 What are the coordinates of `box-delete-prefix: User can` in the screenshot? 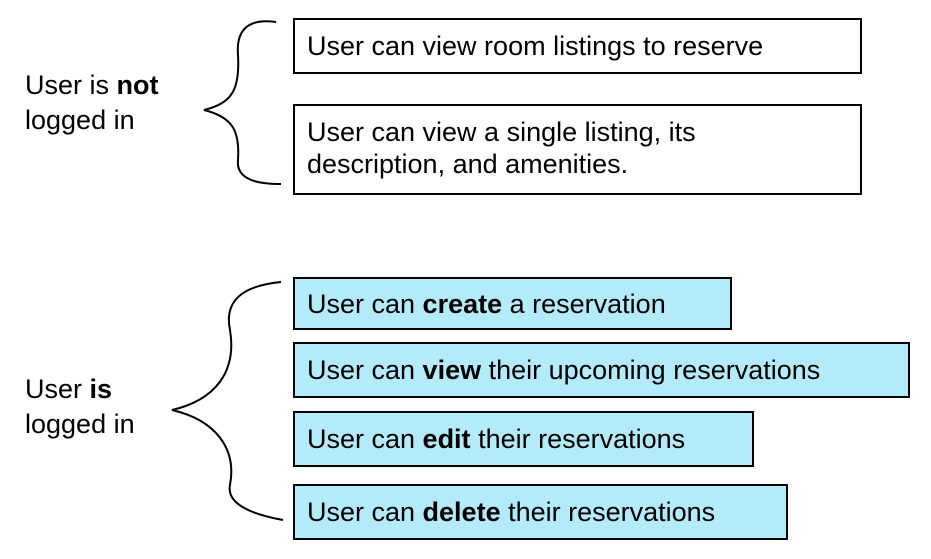 It's located at (365, 512).